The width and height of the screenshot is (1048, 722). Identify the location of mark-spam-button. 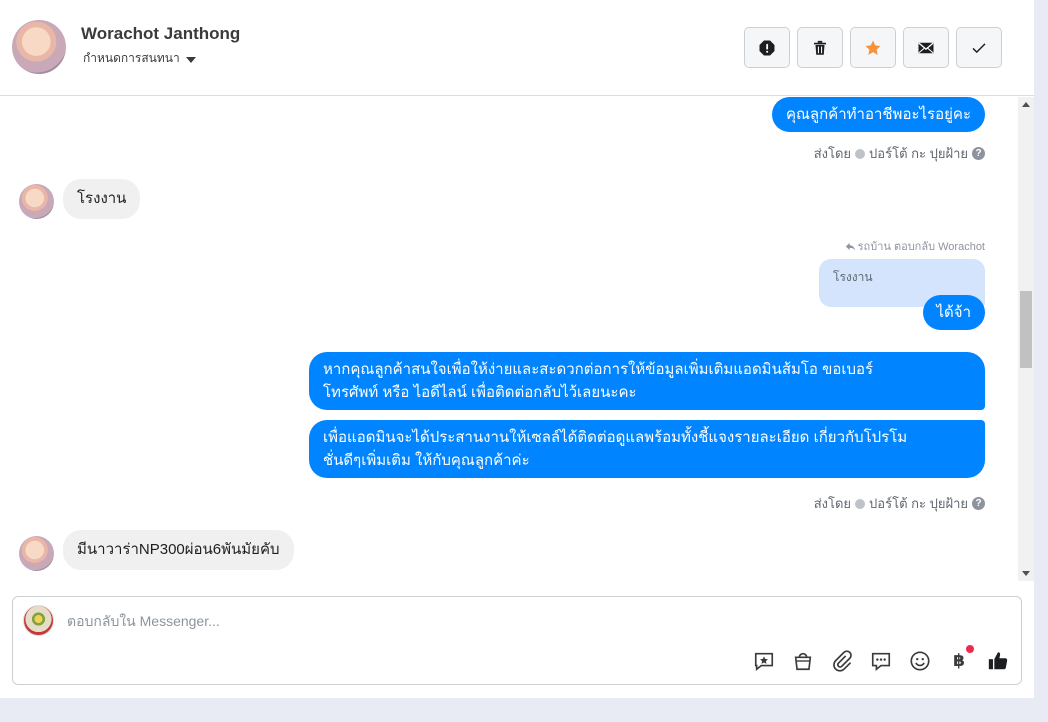
(767, 47).